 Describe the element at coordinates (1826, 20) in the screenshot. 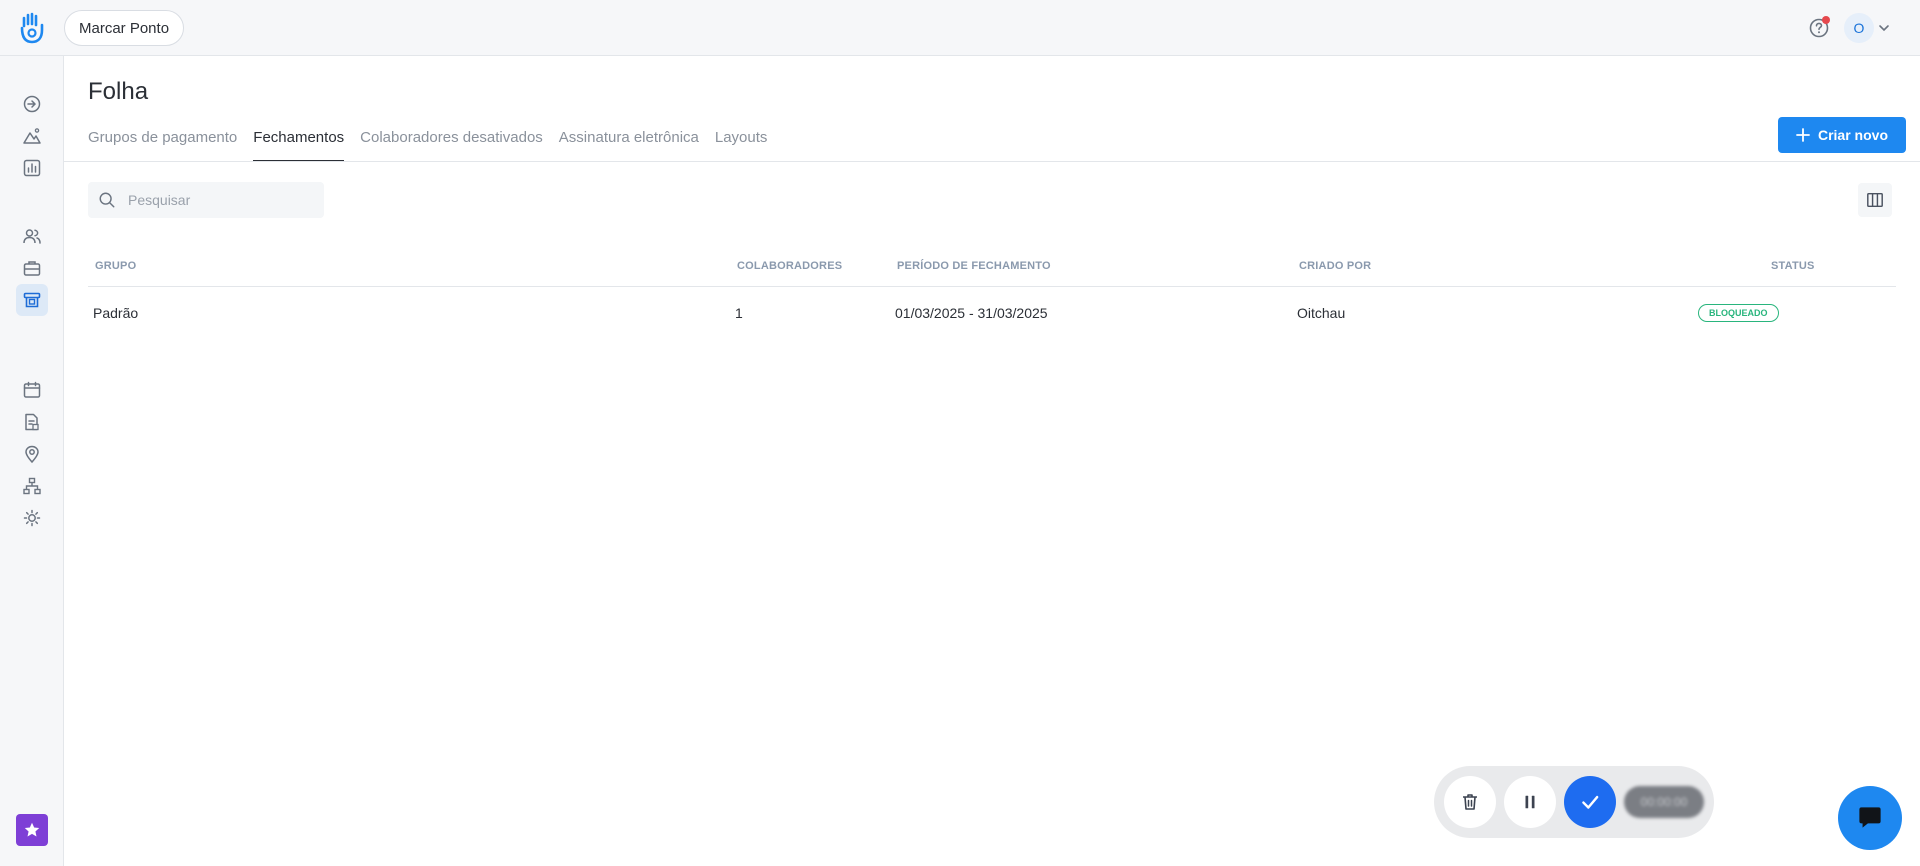

I see `notification-dot` at that location.